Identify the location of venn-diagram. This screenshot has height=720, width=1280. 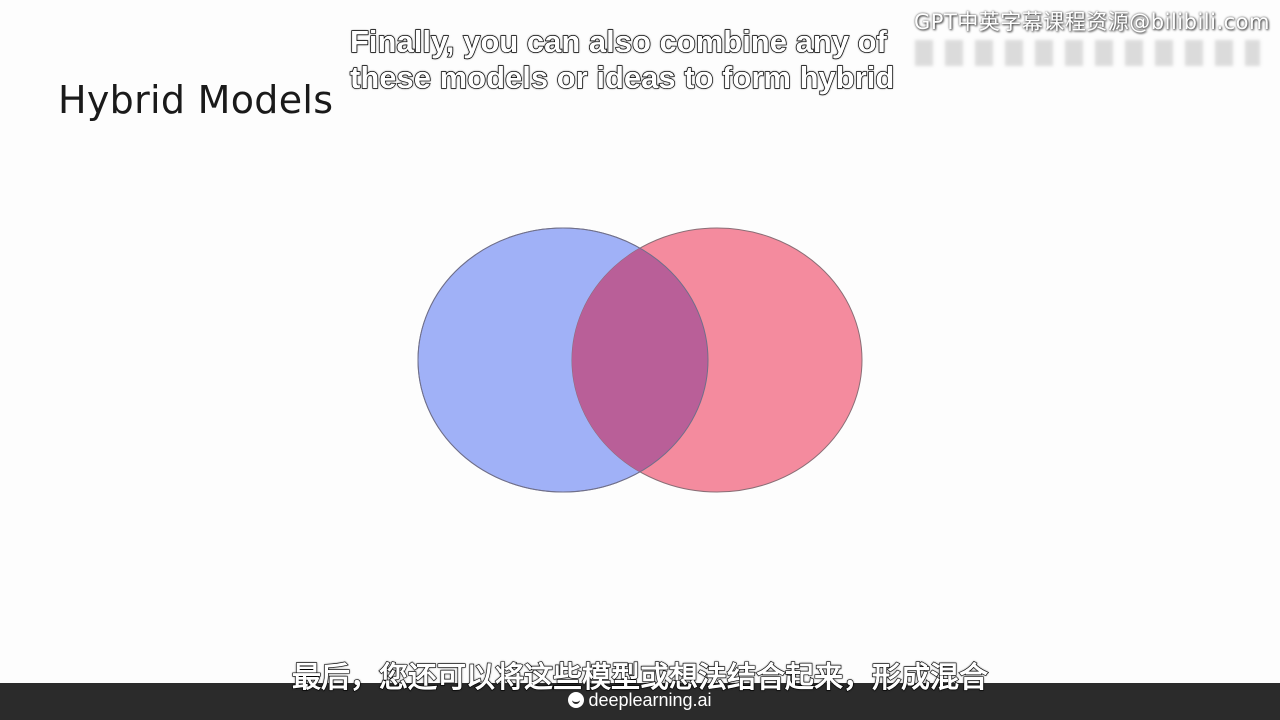
(640, 360).